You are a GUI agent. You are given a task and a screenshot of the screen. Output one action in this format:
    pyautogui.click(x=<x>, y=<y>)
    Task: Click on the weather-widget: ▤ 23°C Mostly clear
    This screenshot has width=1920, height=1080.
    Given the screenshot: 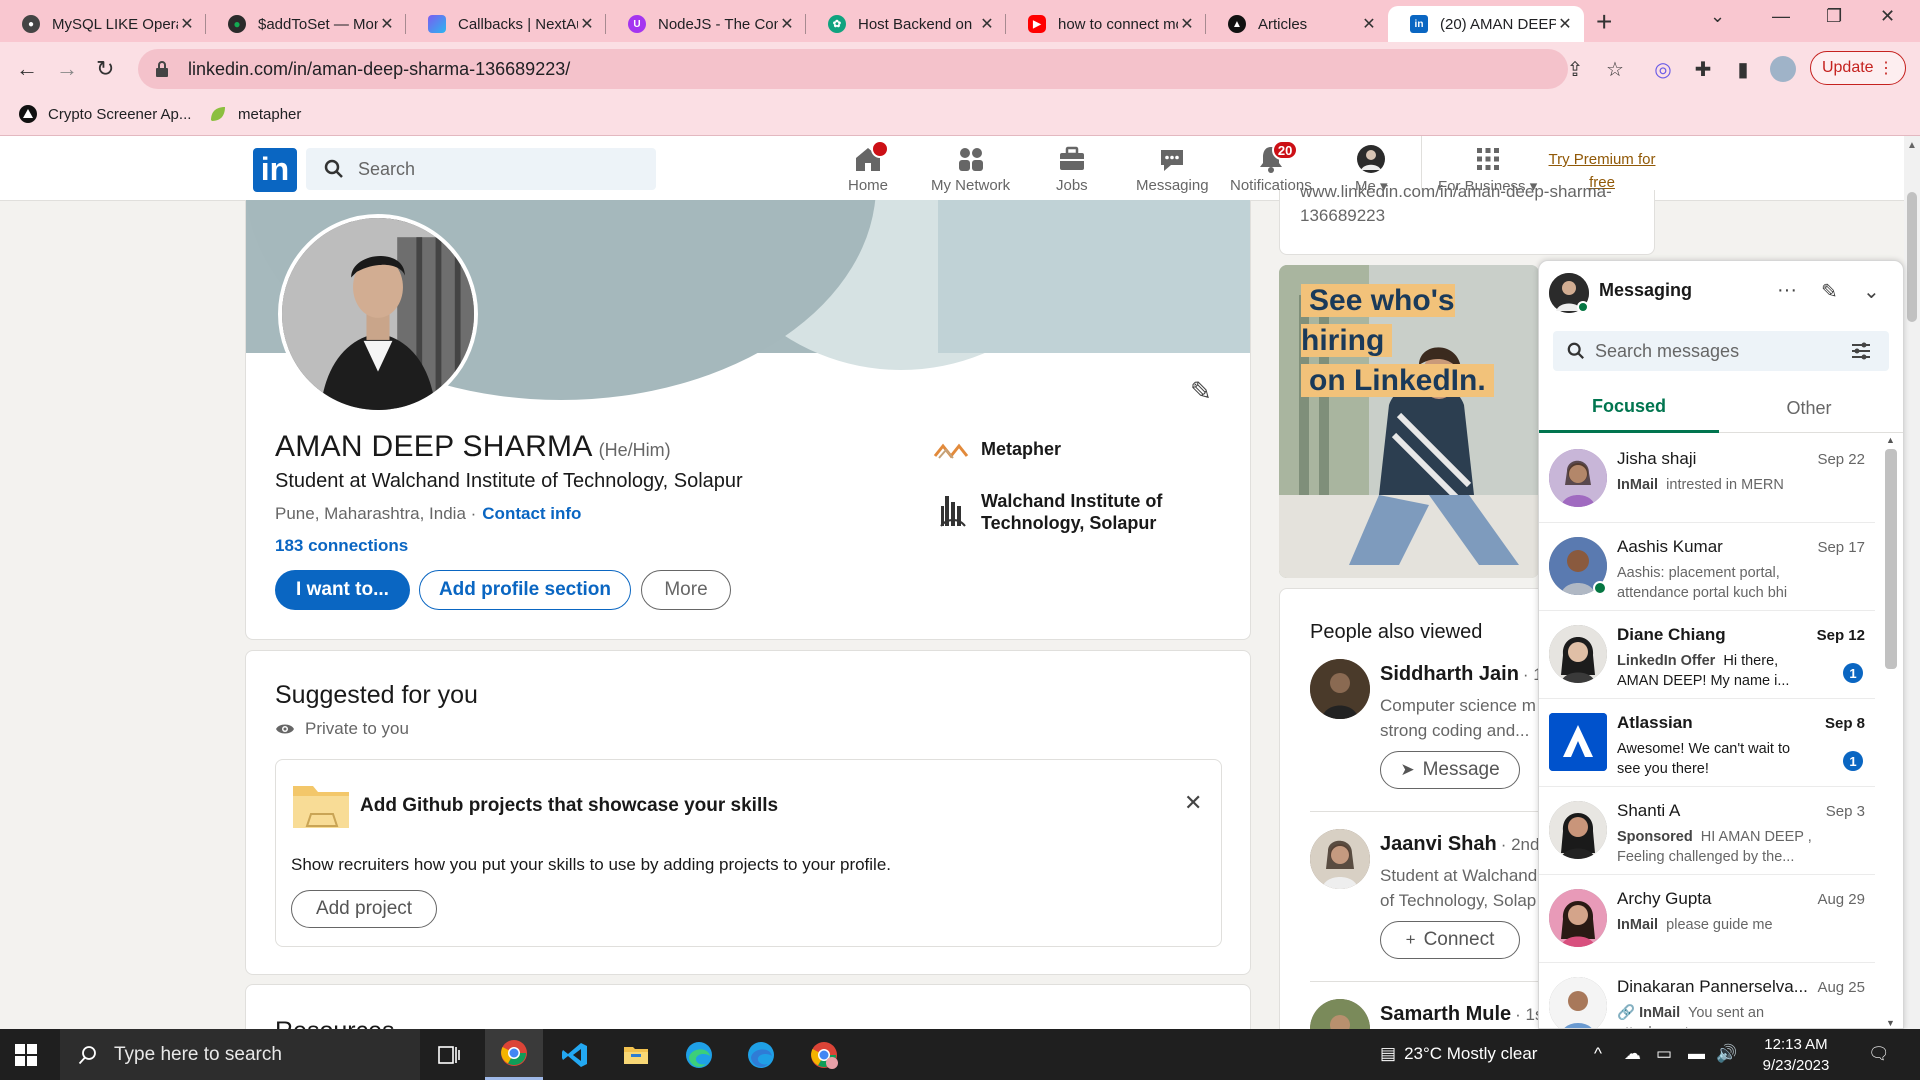 What is the action you would take?
    pyautogui.click(x=1458, y=1054)
    